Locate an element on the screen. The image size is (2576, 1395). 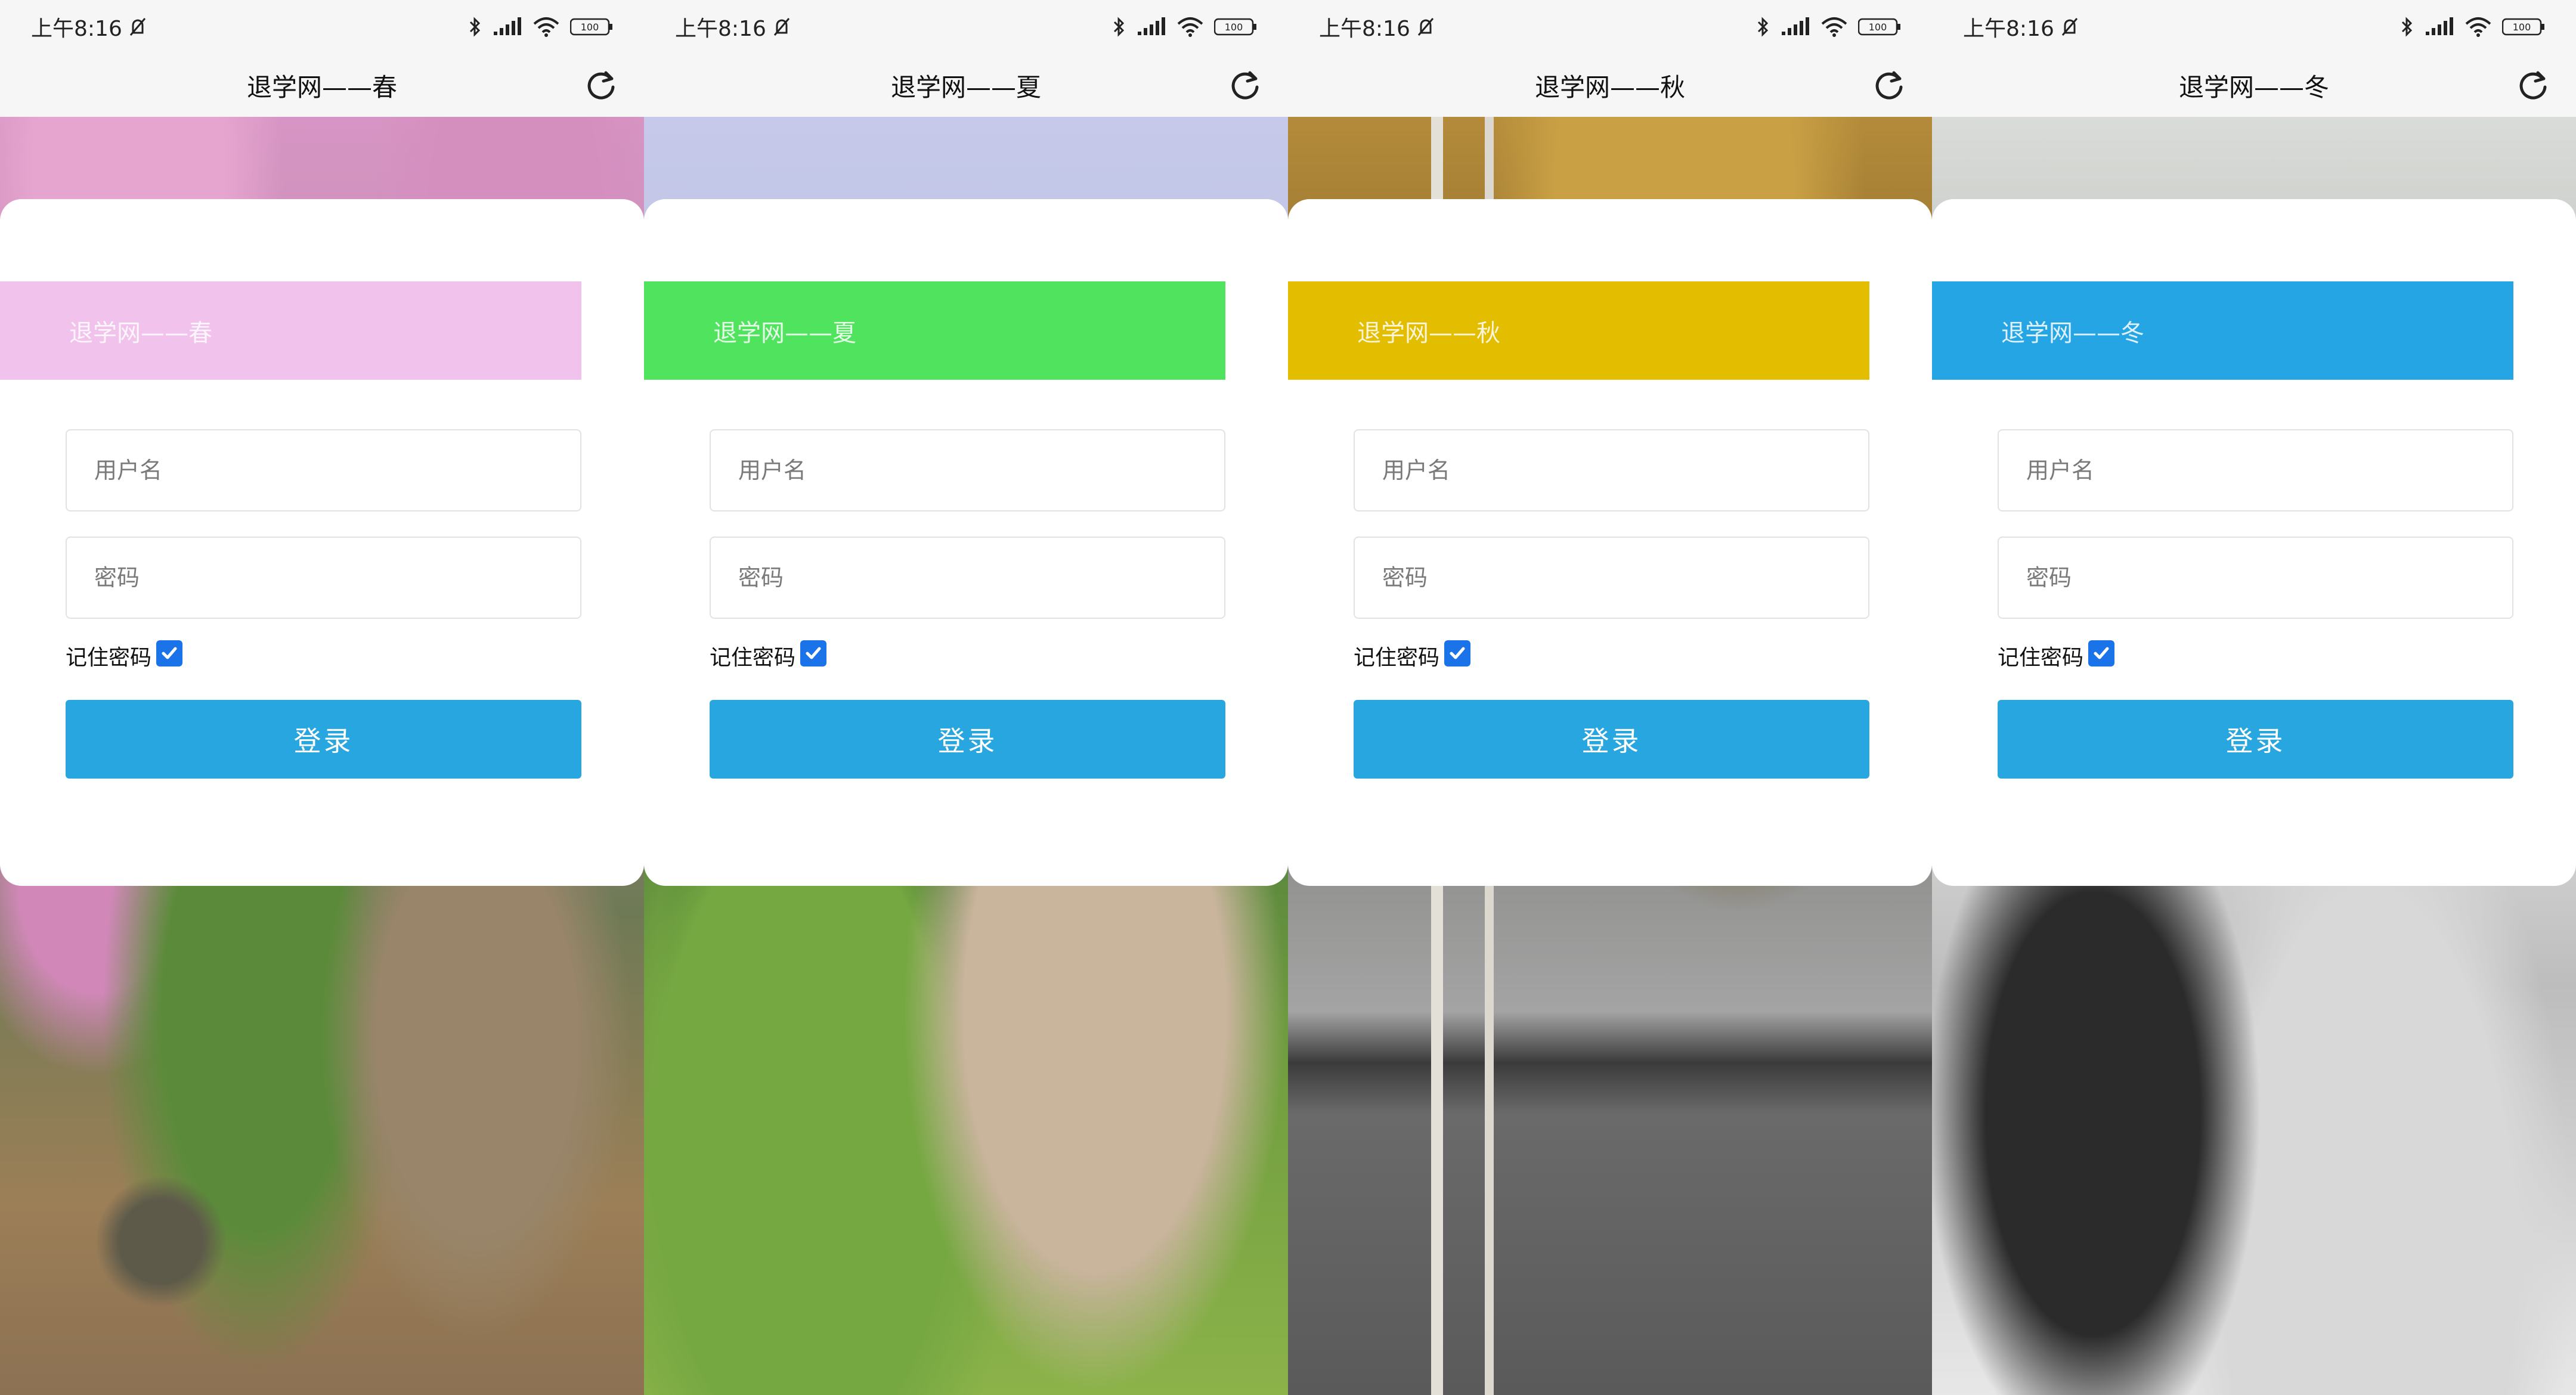
login-card: 退学网——冬 记住密码 登录 is located at coordinates (2254, 542).